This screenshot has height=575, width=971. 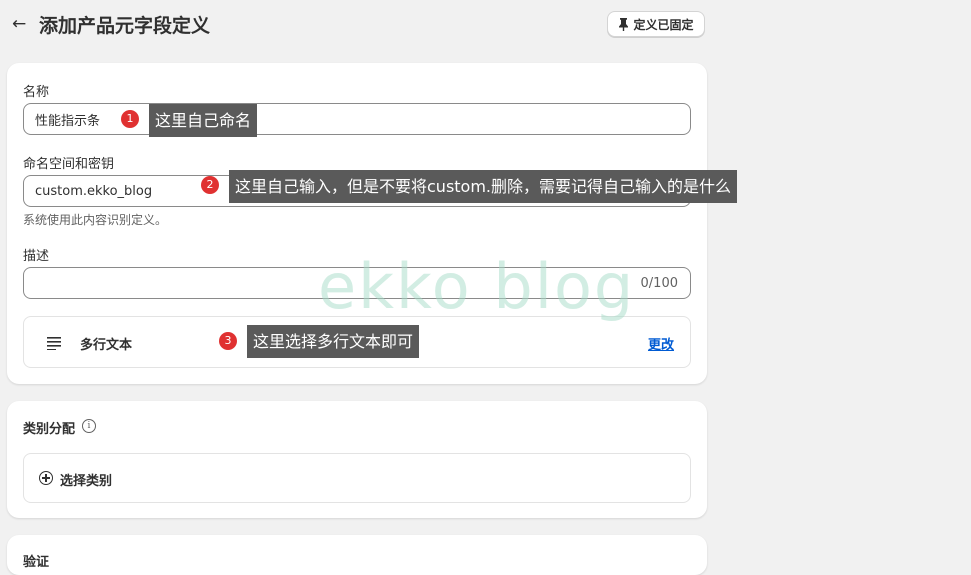 What do you see at coordinates (483, 186) in the screenshot?
I see `annotation-note-2: 这里自己输入，但是不要将custom.删除，需要记得自己输入的是什么` at bounding box center [483, 186].